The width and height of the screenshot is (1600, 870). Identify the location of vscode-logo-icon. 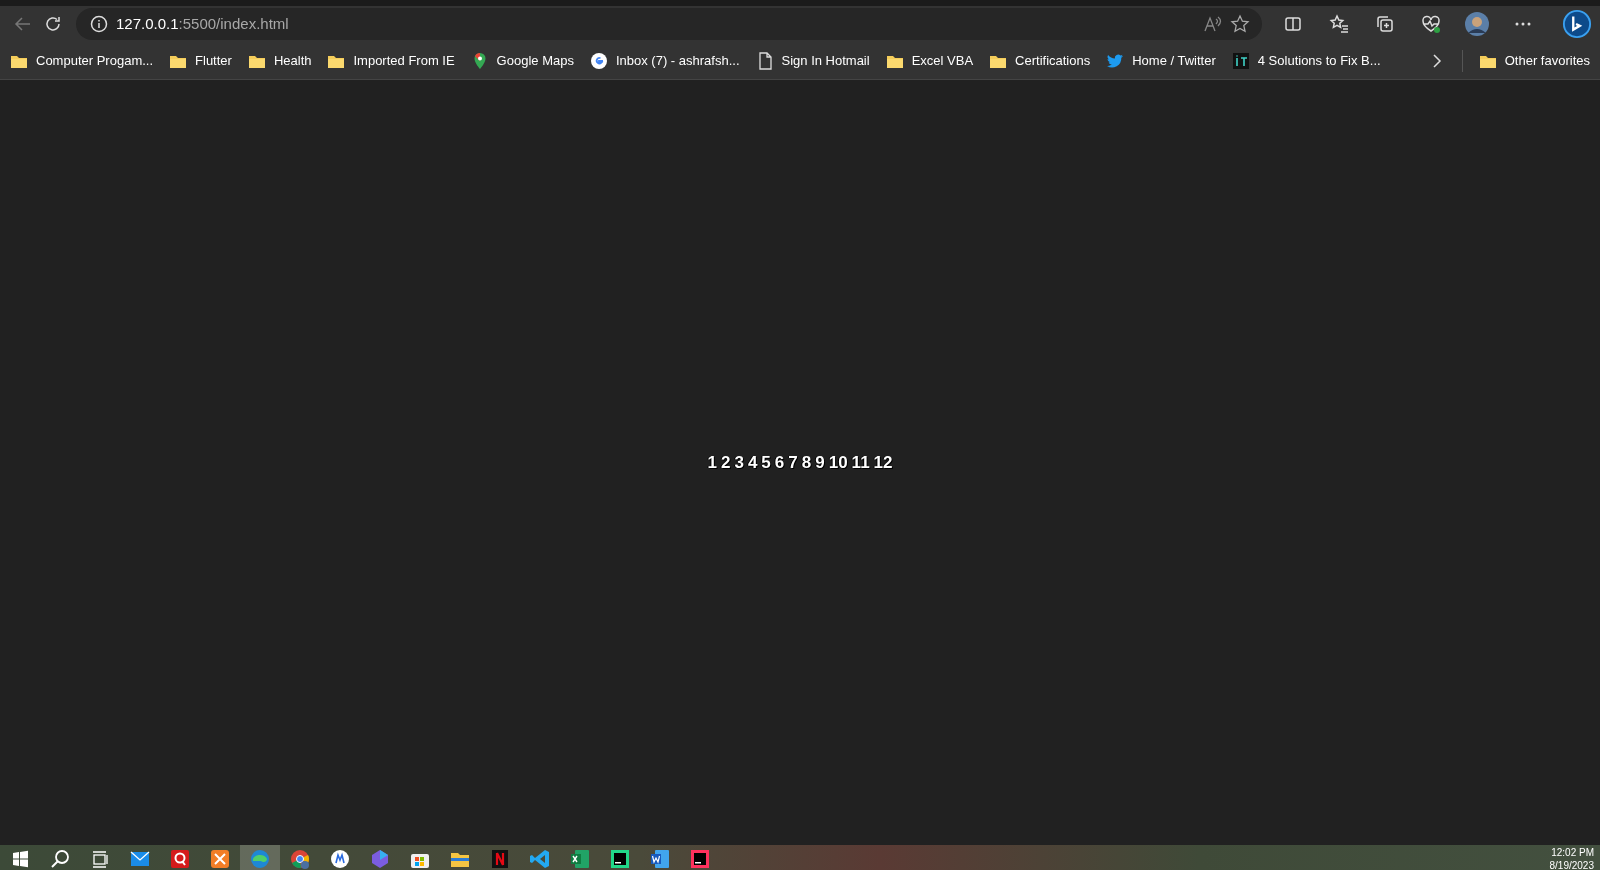
(540, 858).